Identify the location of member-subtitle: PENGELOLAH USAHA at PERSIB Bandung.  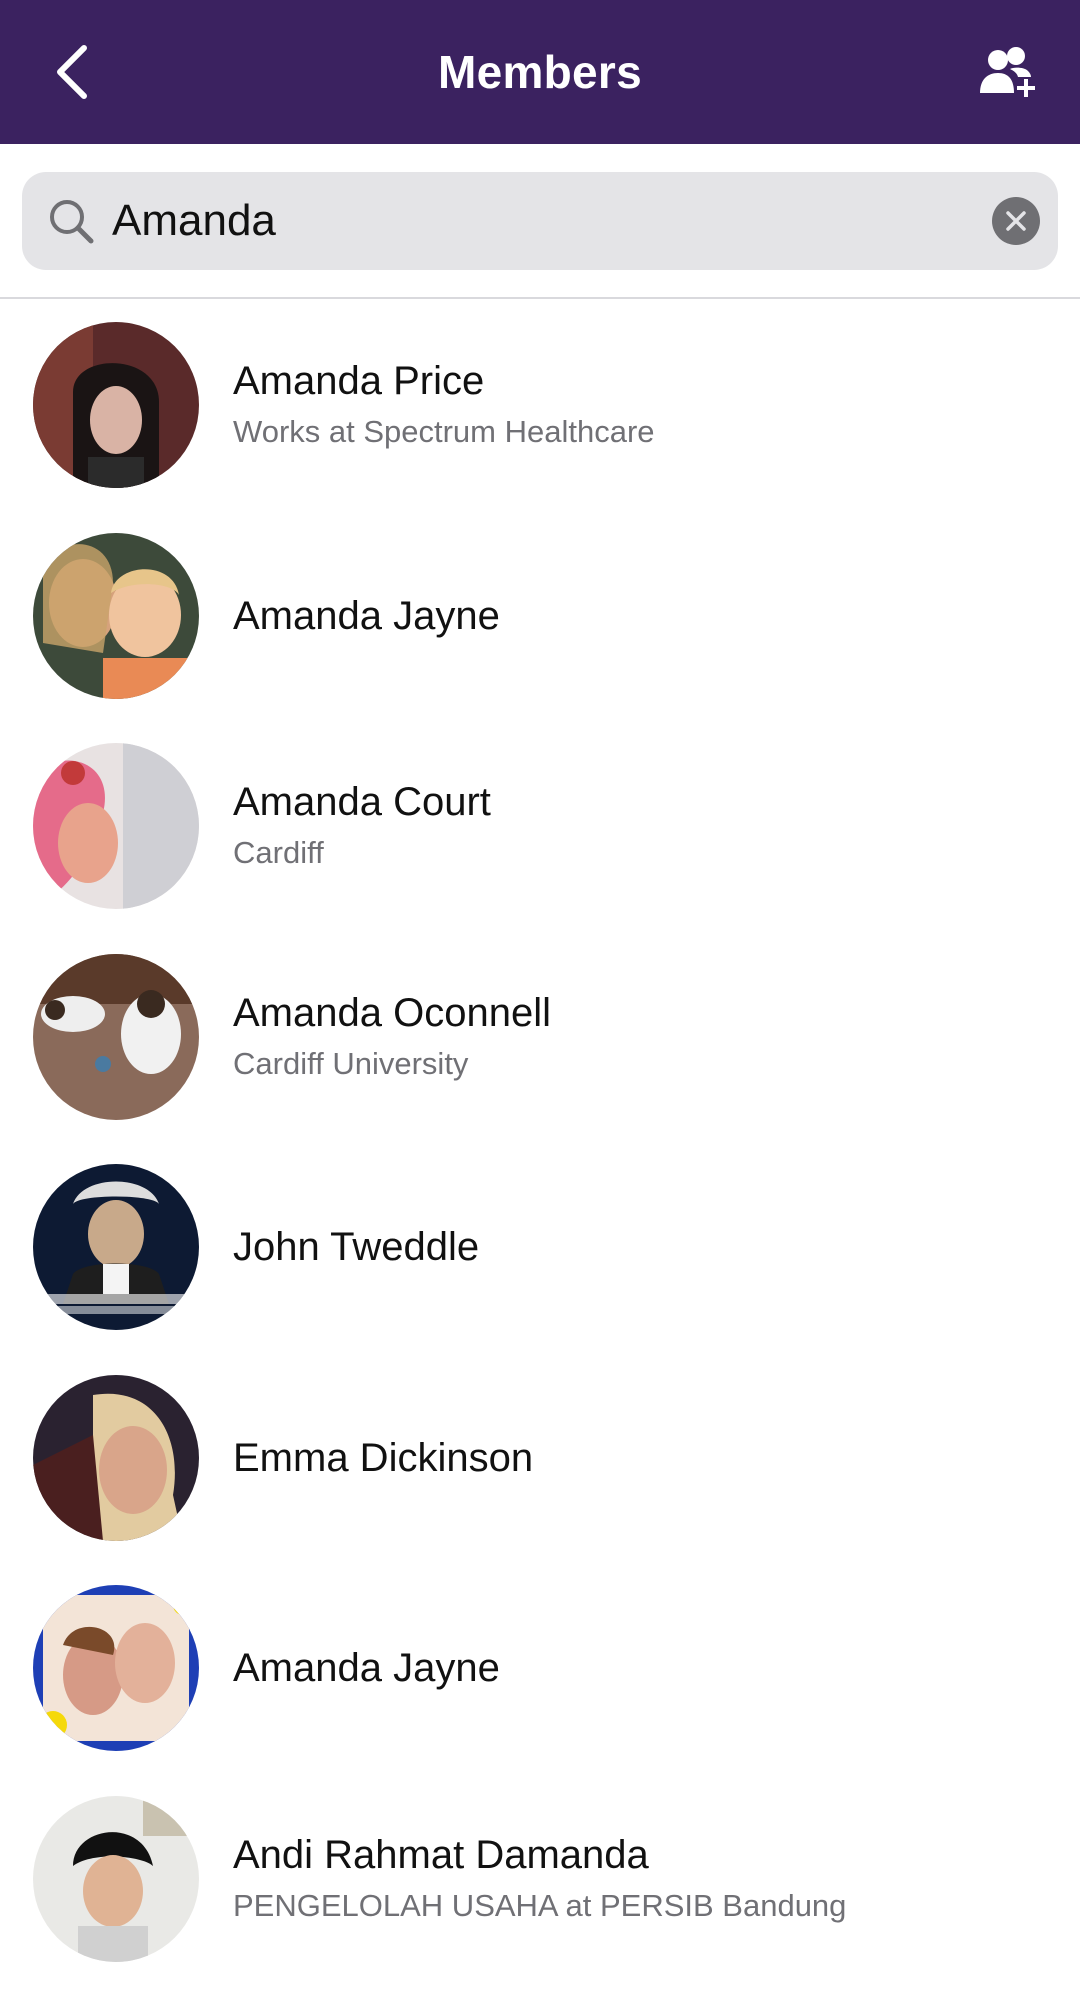
(540, 1905).